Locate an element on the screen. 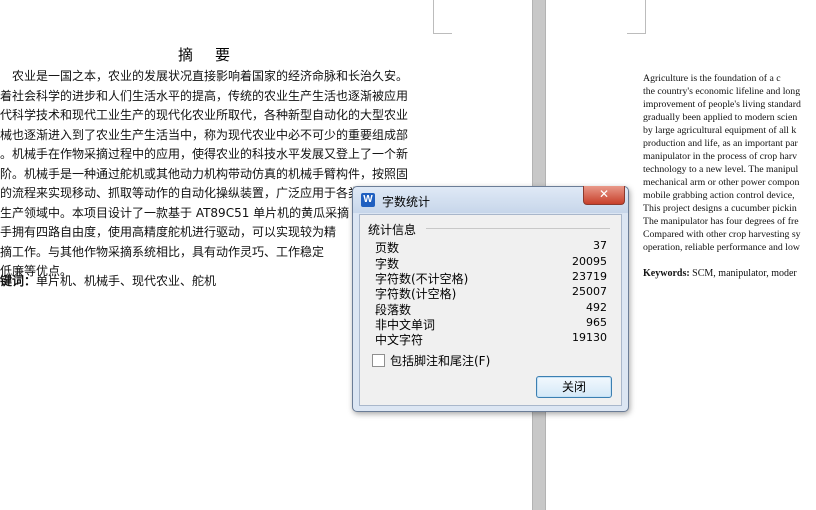 This screenshot has width=816, height=510. stat-value: 19130 is located at coordinates (589, 337).